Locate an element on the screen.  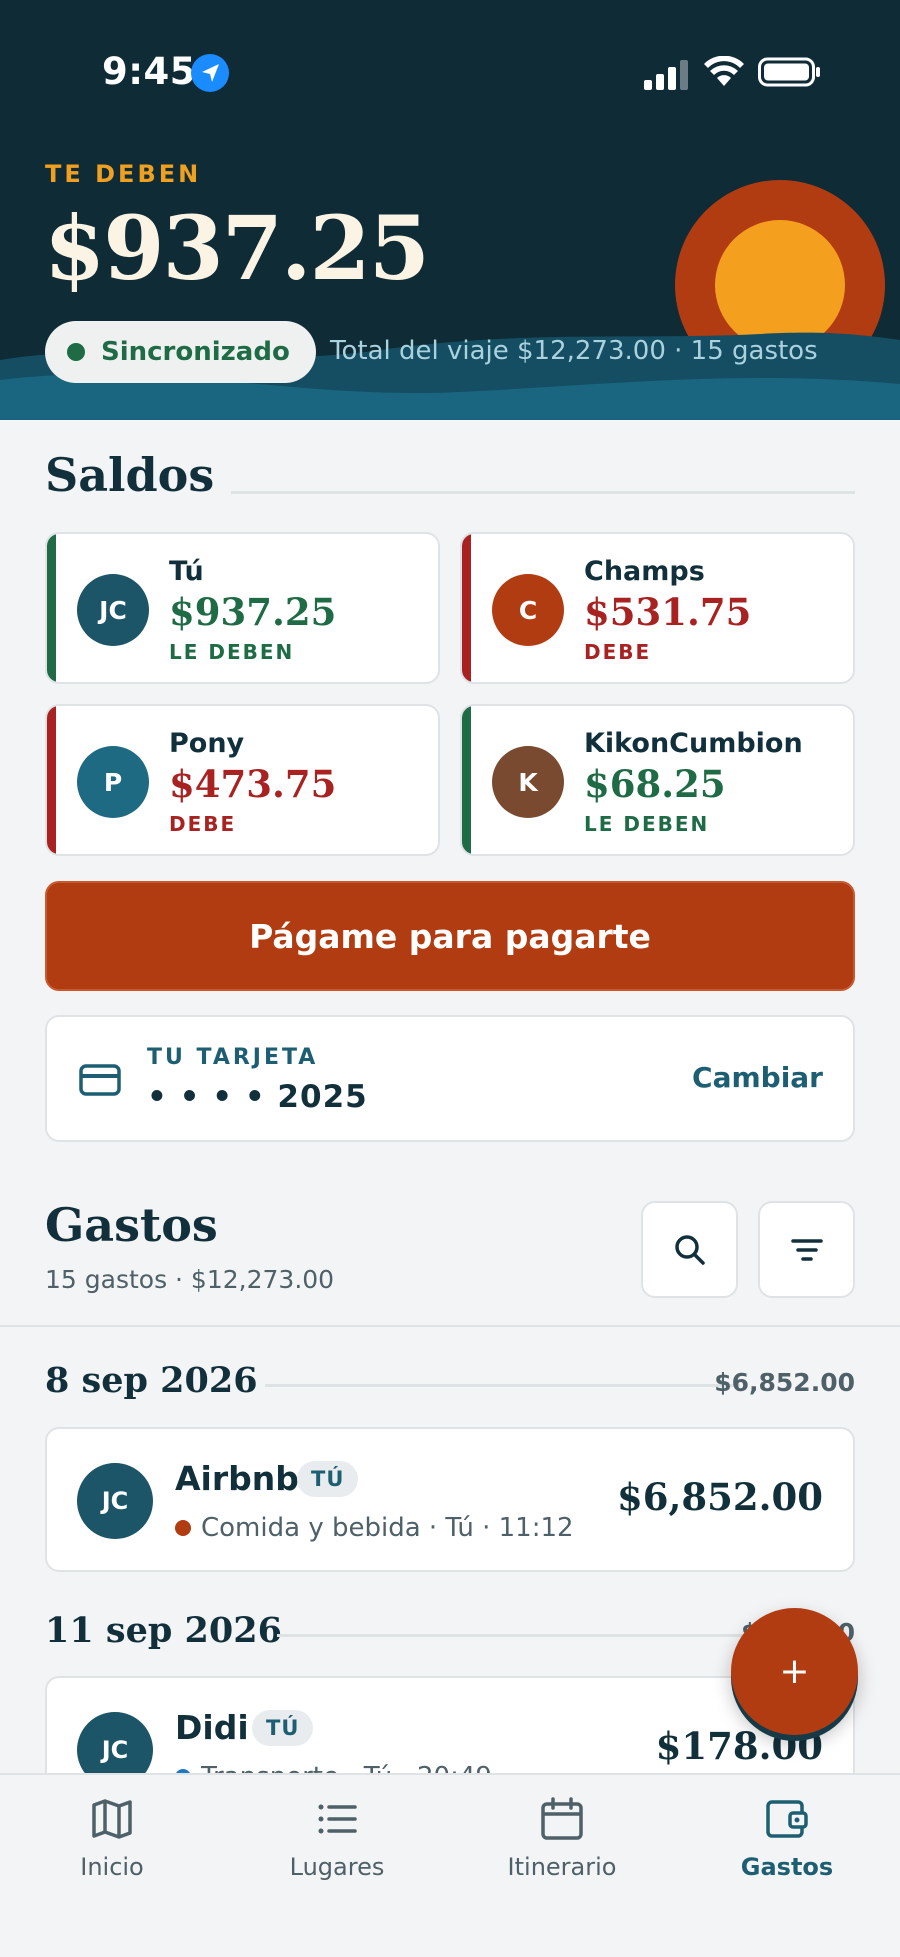
list-icon is located at coordinates (337, 1819).